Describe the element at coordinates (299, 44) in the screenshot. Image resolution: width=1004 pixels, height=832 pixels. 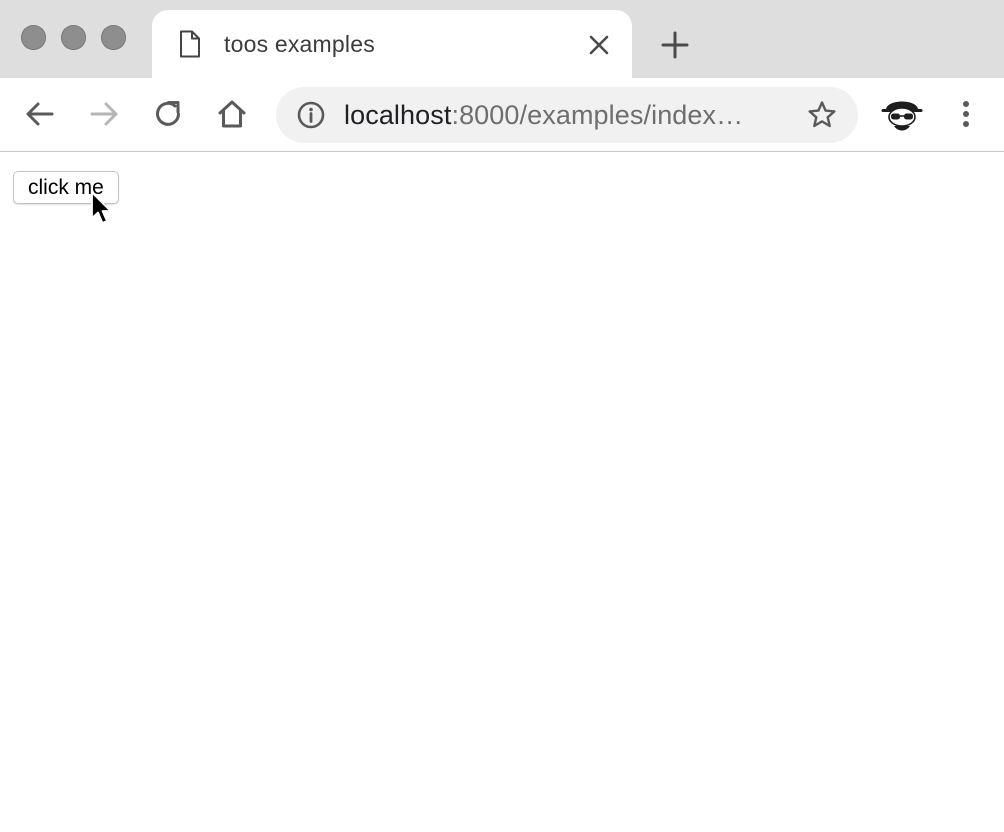
I see `tab-title: toos examples` at that location.